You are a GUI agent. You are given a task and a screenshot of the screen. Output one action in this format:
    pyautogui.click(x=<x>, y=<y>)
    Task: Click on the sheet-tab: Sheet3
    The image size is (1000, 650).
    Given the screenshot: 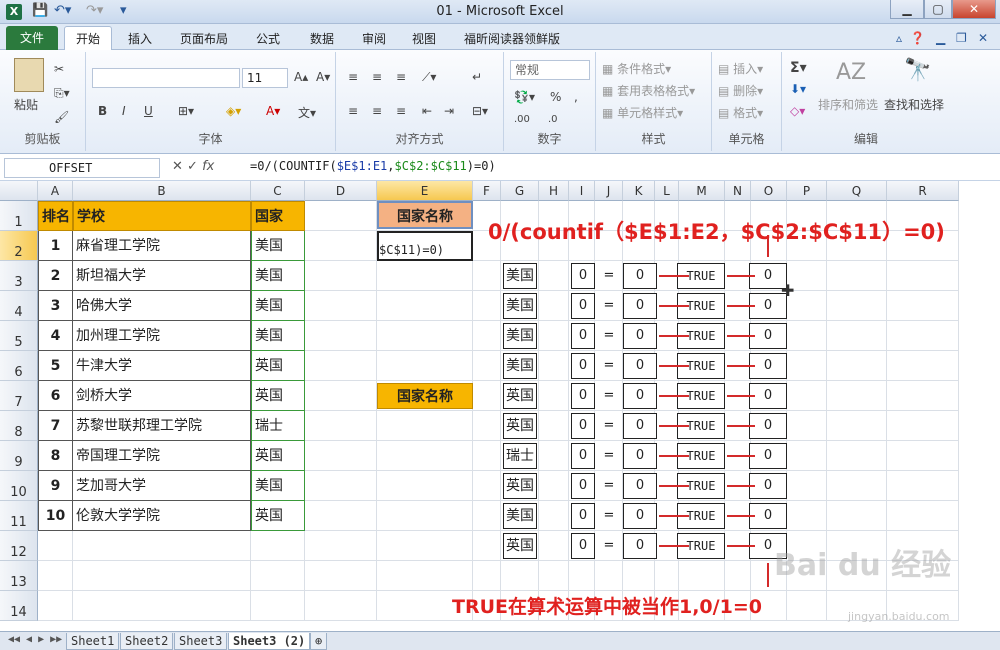 What is the action you would take?
    pyautogui.click(x=201, y=641)
    